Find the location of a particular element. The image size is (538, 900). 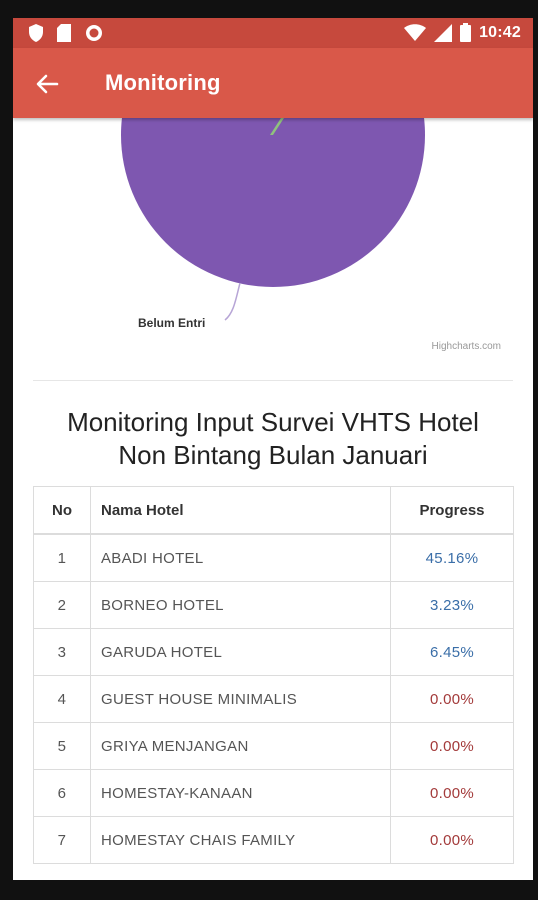

battery-icon is located at coordinates (466, 32).